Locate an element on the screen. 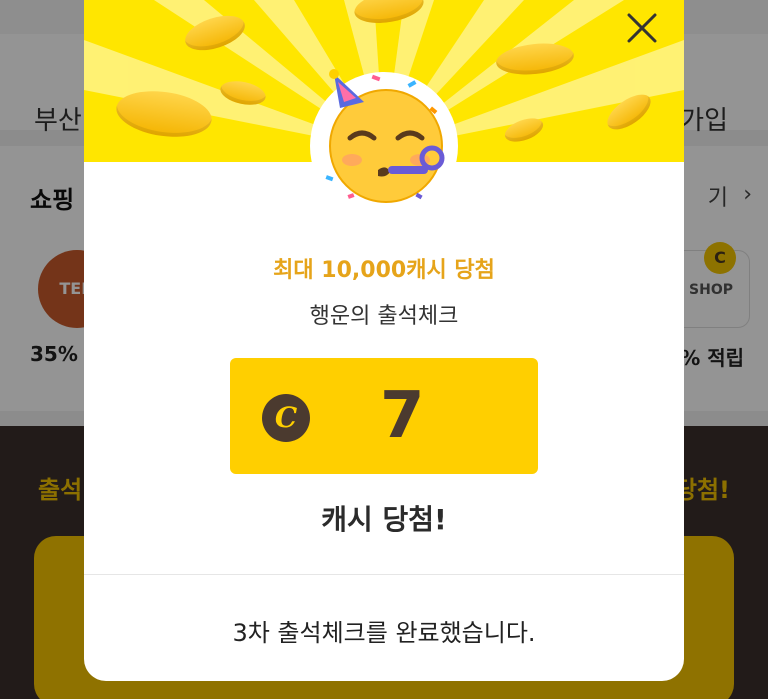 The width and height of the screenshot is (768, 699). lucky-attendance-subtitle: 행운의 출석체크 is located at coordinates (384, 316).